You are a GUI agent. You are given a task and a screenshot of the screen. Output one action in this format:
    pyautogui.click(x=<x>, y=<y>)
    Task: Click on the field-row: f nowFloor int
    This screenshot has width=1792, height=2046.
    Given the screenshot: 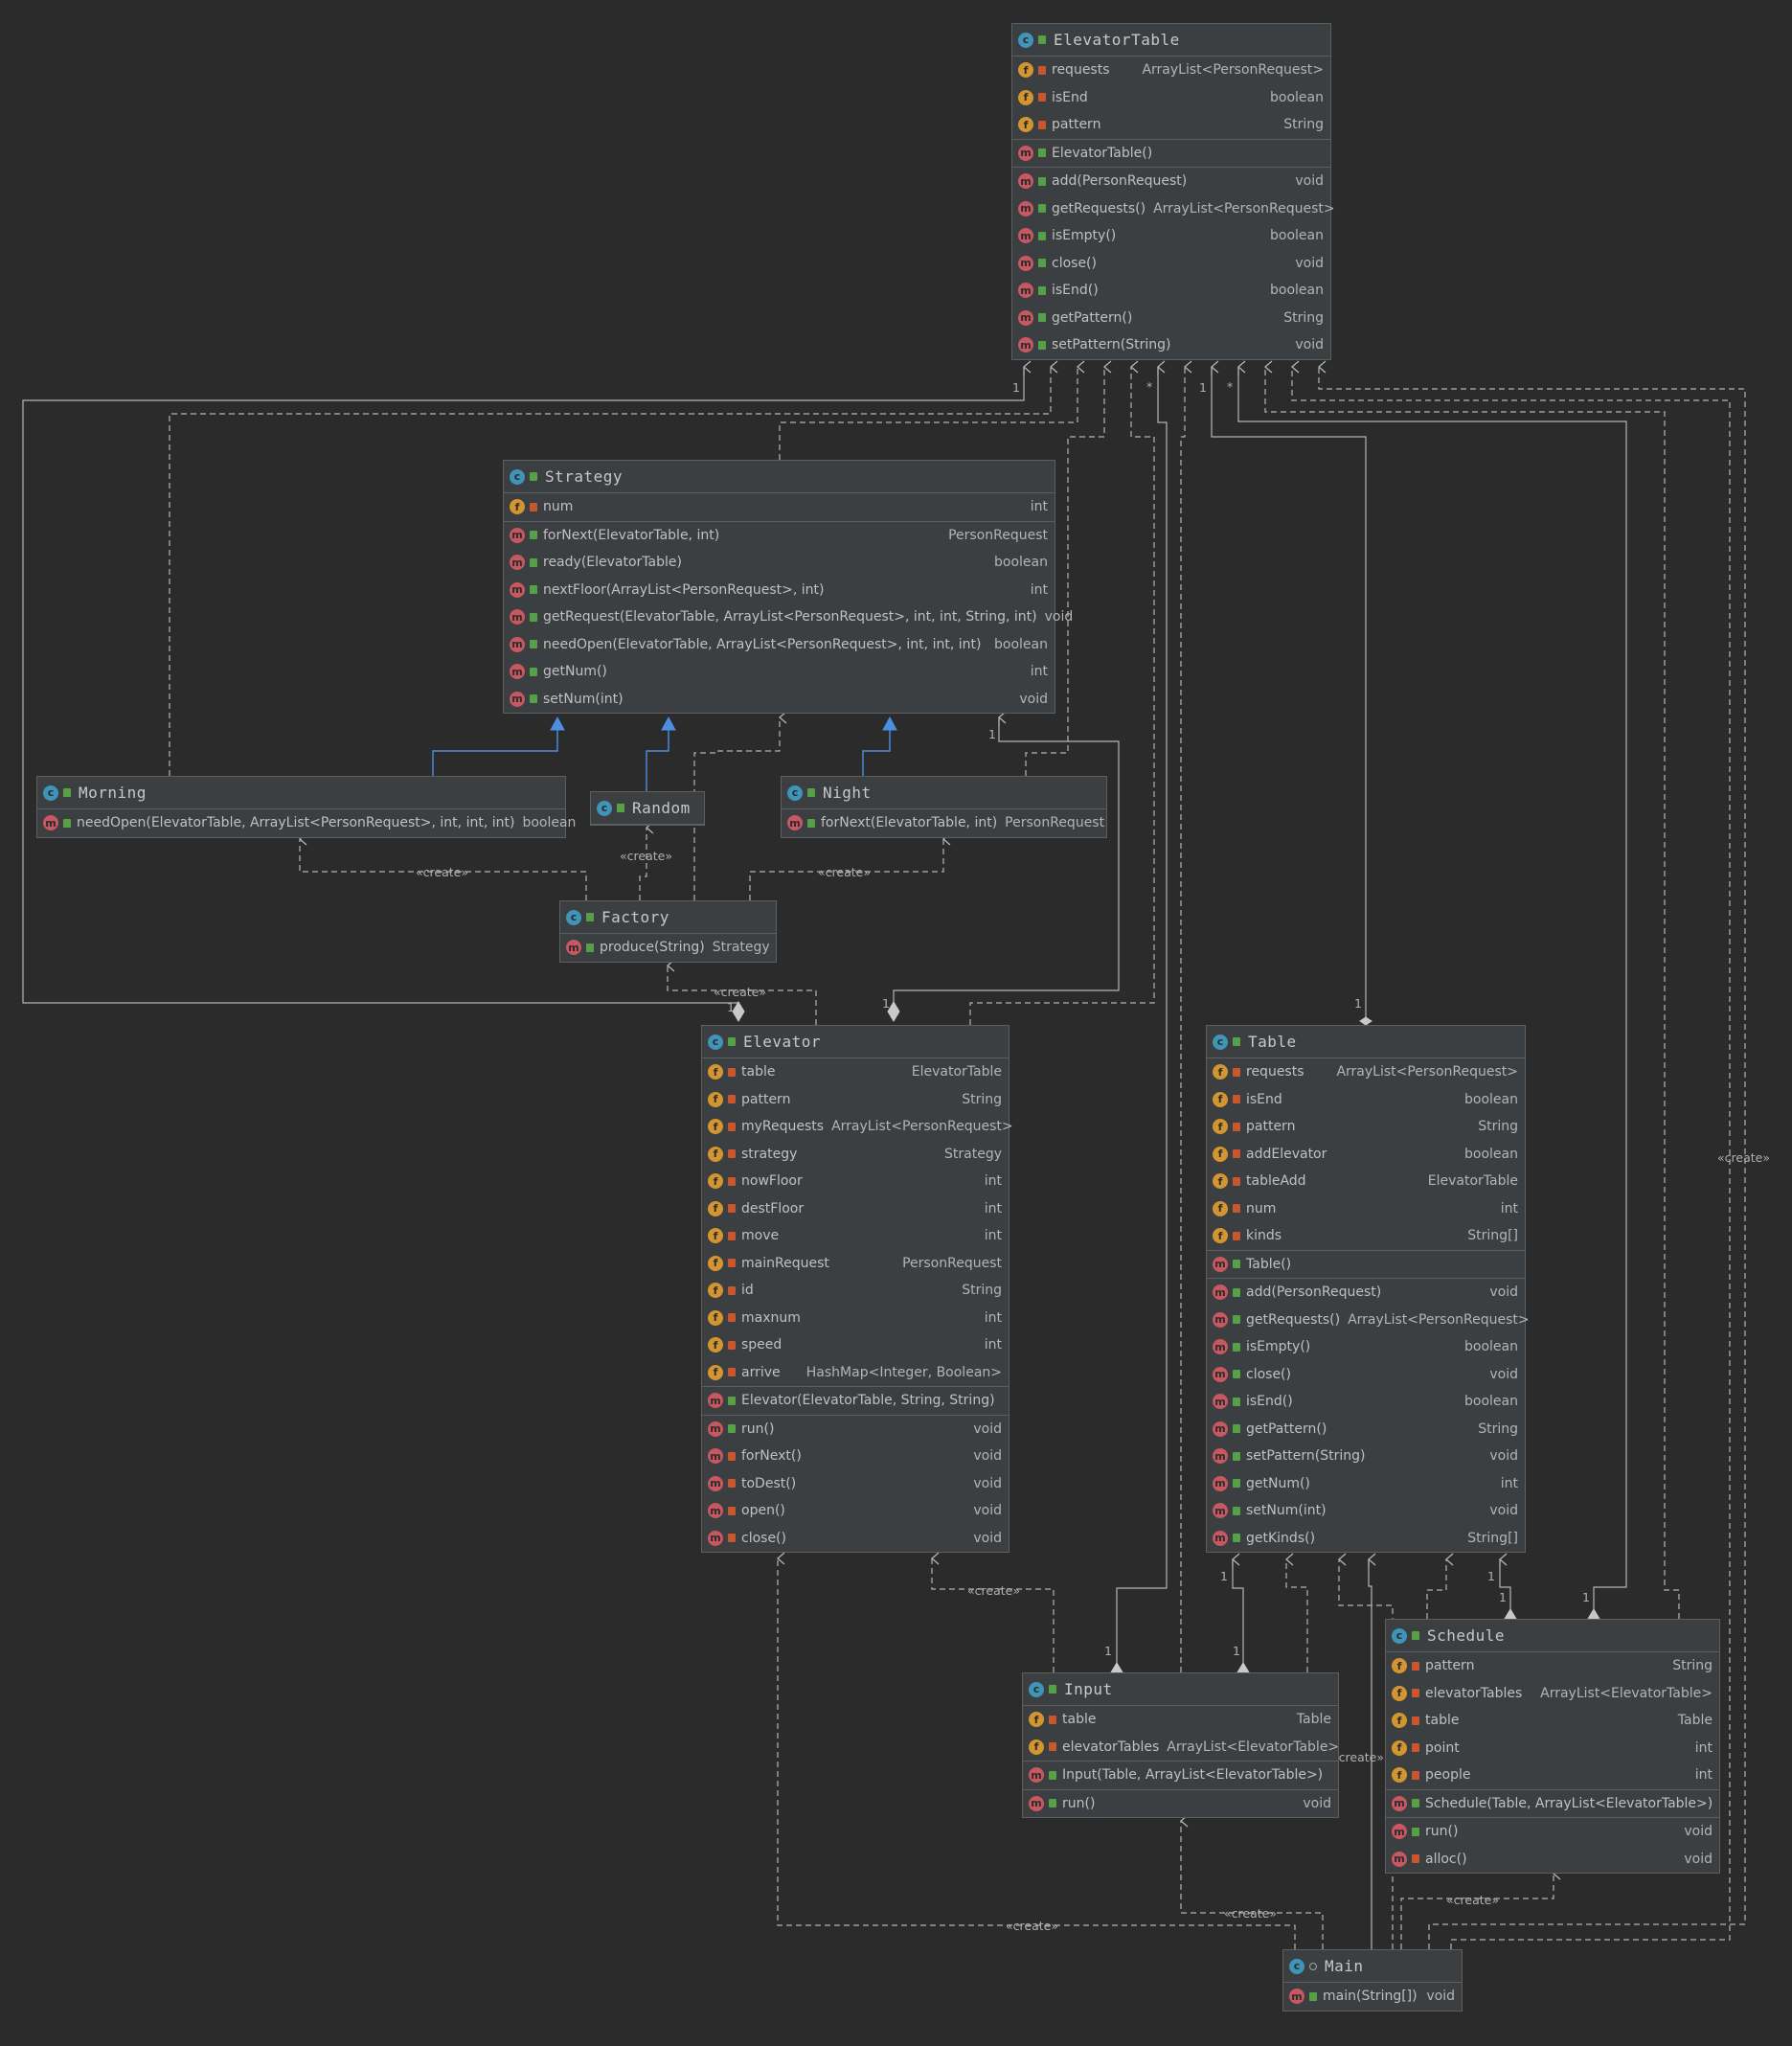 What is the action you would take?
    pyautogui.click(x=855, y=1181)
    